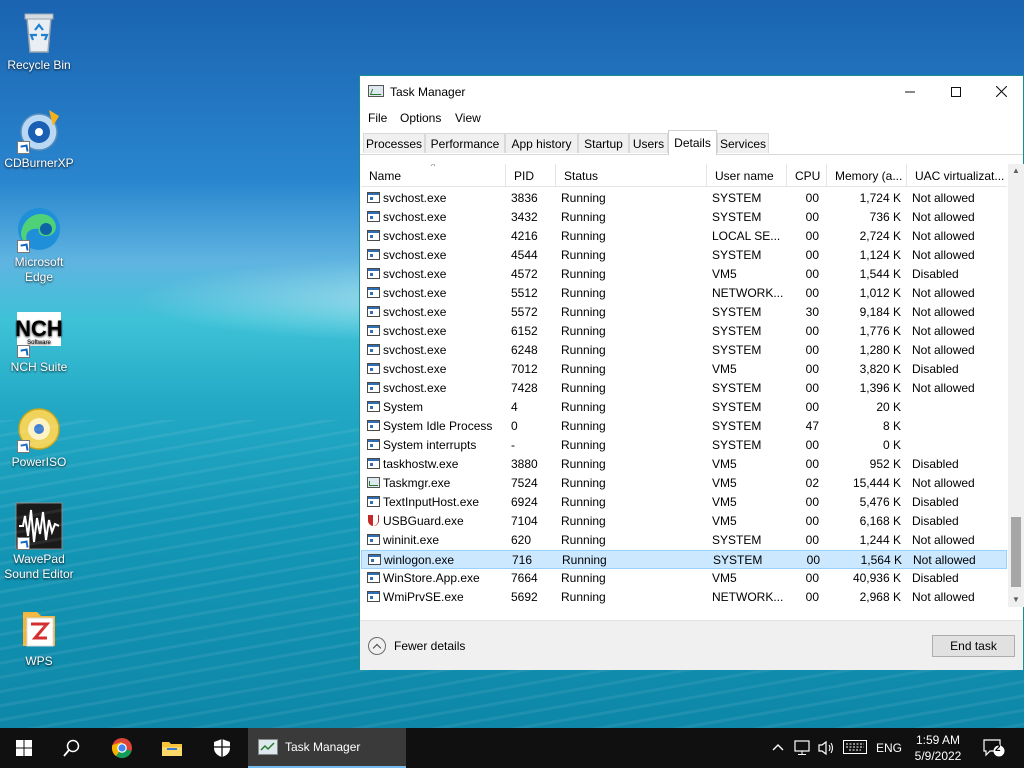 The width and height of the screenshot is (1024, 768). I want to click on column-header-name: ^ Name, so click(433, 175).